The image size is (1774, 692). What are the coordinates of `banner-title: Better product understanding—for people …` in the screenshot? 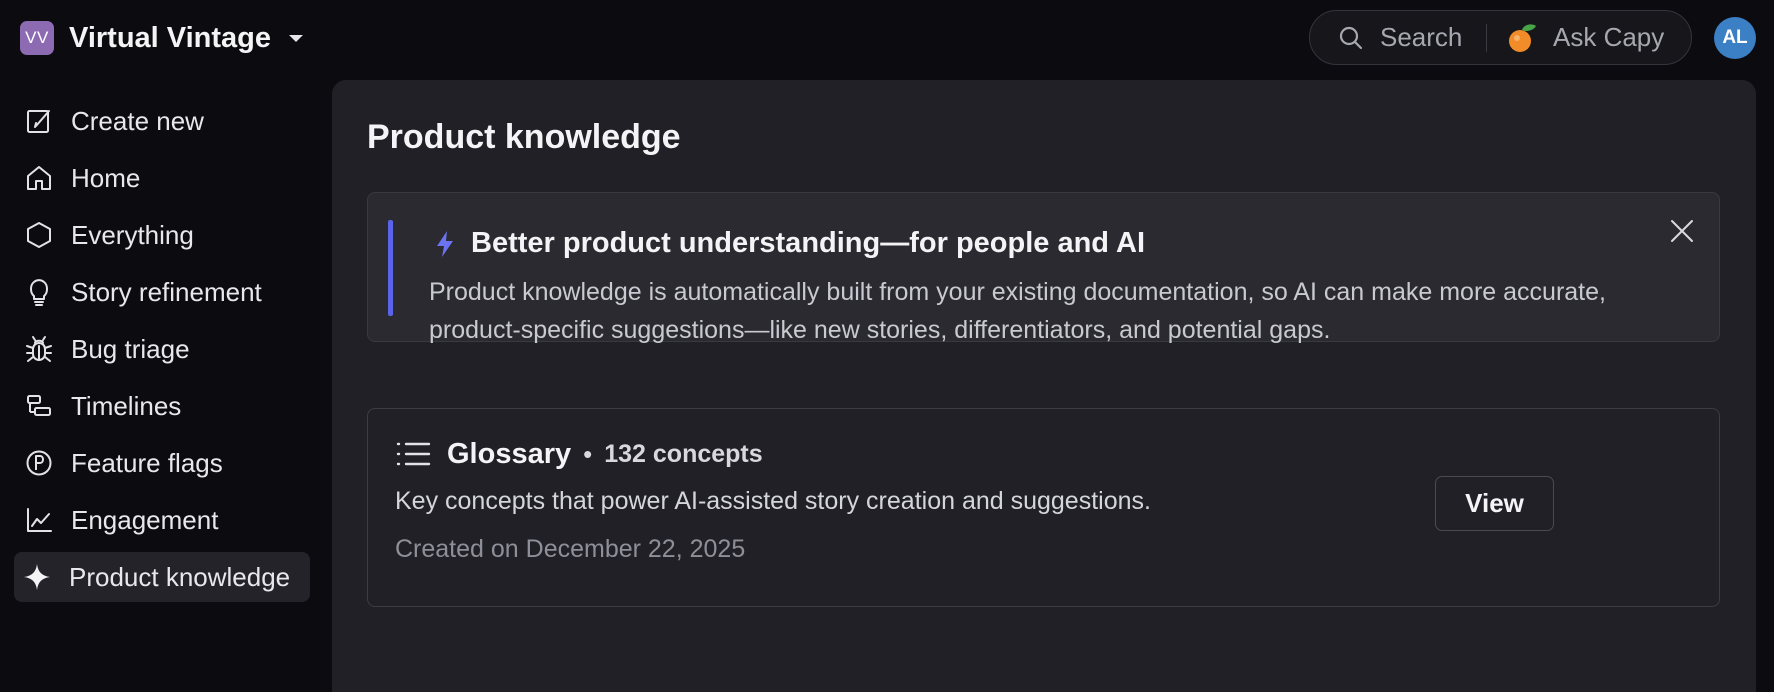 It's located at (808, 243).